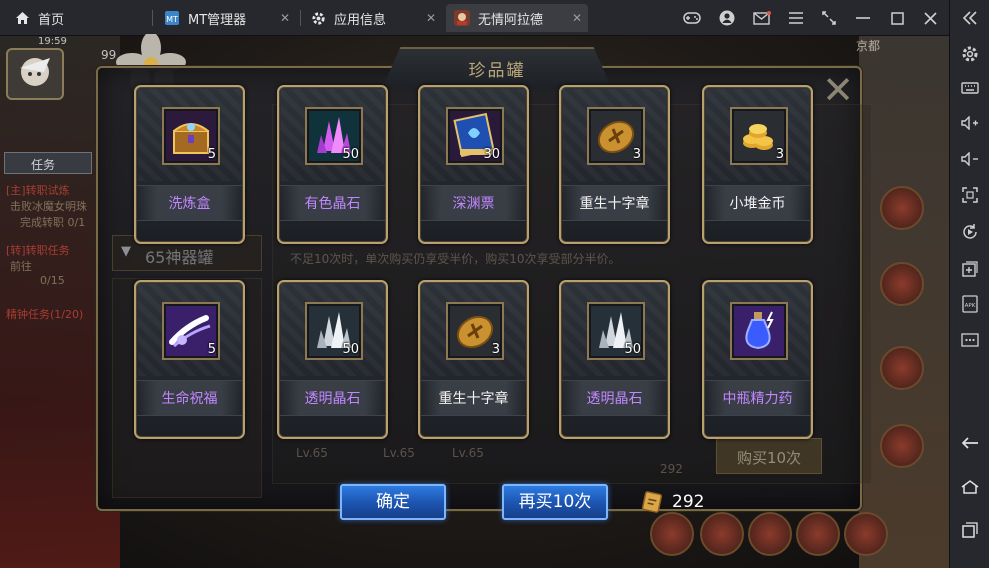 The image size is (989, 568). Describe the element at coordinates (462, 18) in the screenshot. I see `game-app-icon` at that location.